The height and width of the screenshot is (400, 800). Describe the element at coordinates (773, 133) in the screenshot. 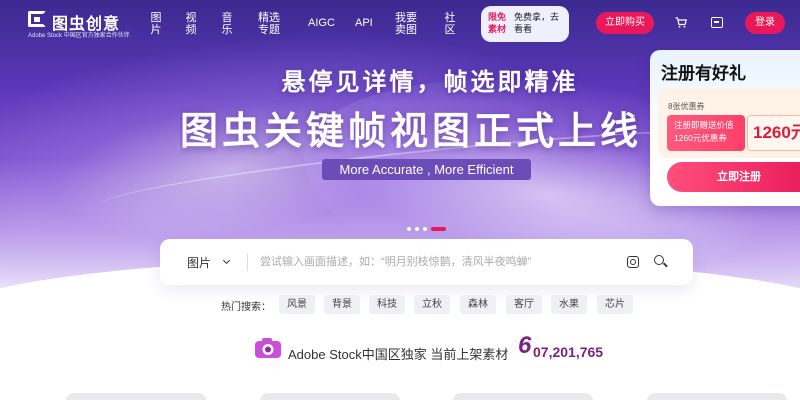

I see `coupon-amount: 1260元` at that location.